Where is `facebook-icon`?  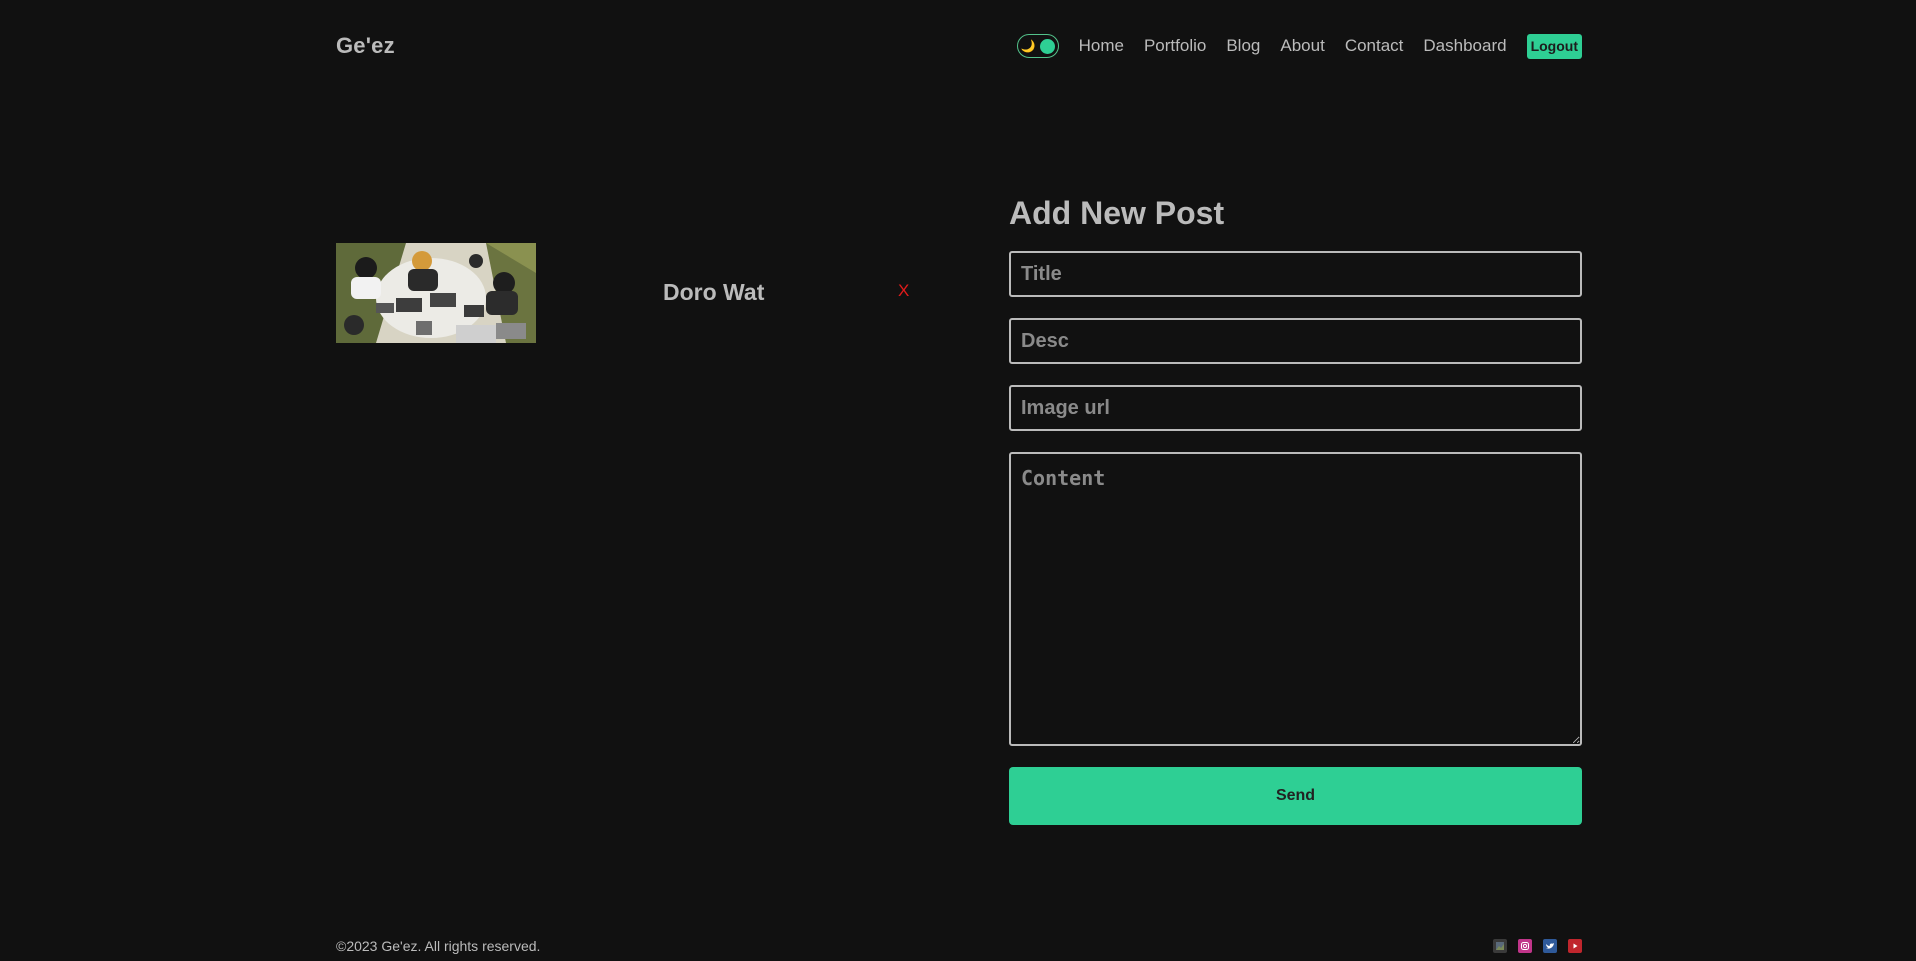 facebook-icon is located at coordinates (1500, 946).